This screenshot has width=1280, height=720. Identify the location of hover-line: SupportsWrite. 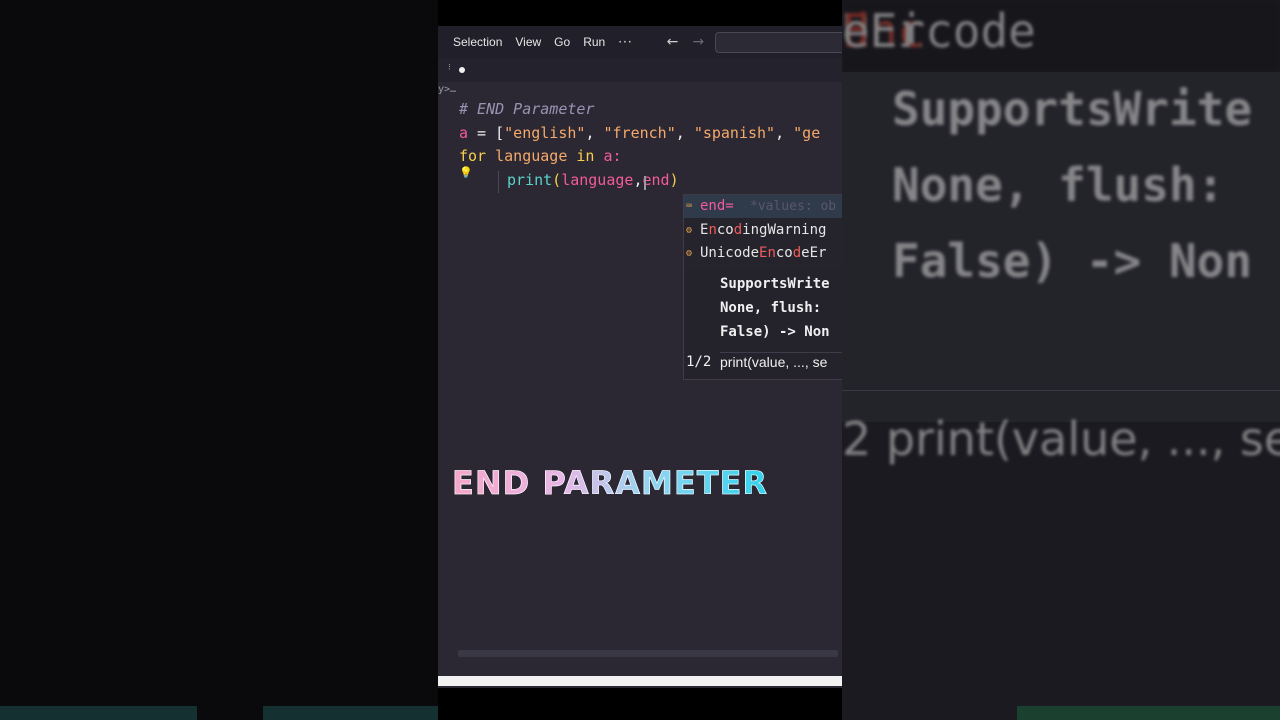
(775, 284).